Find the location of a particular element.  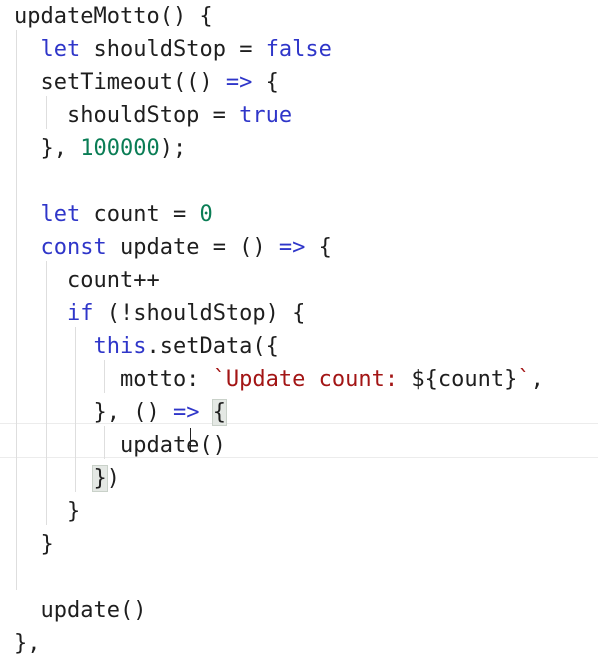

code-token: 100000 is located at coordinates (120, 148).